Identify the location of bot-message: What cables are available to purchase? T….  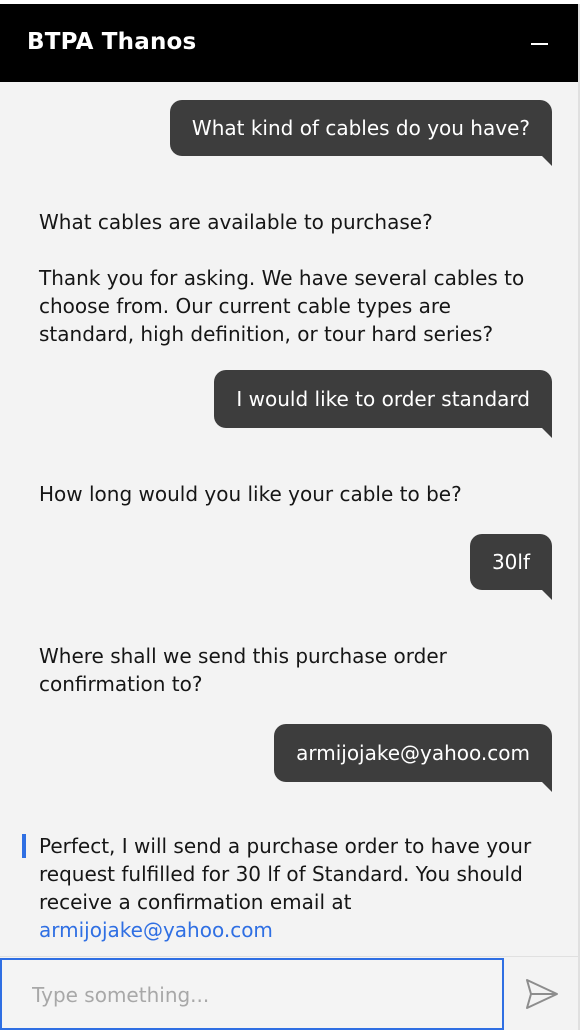
(294, 278).